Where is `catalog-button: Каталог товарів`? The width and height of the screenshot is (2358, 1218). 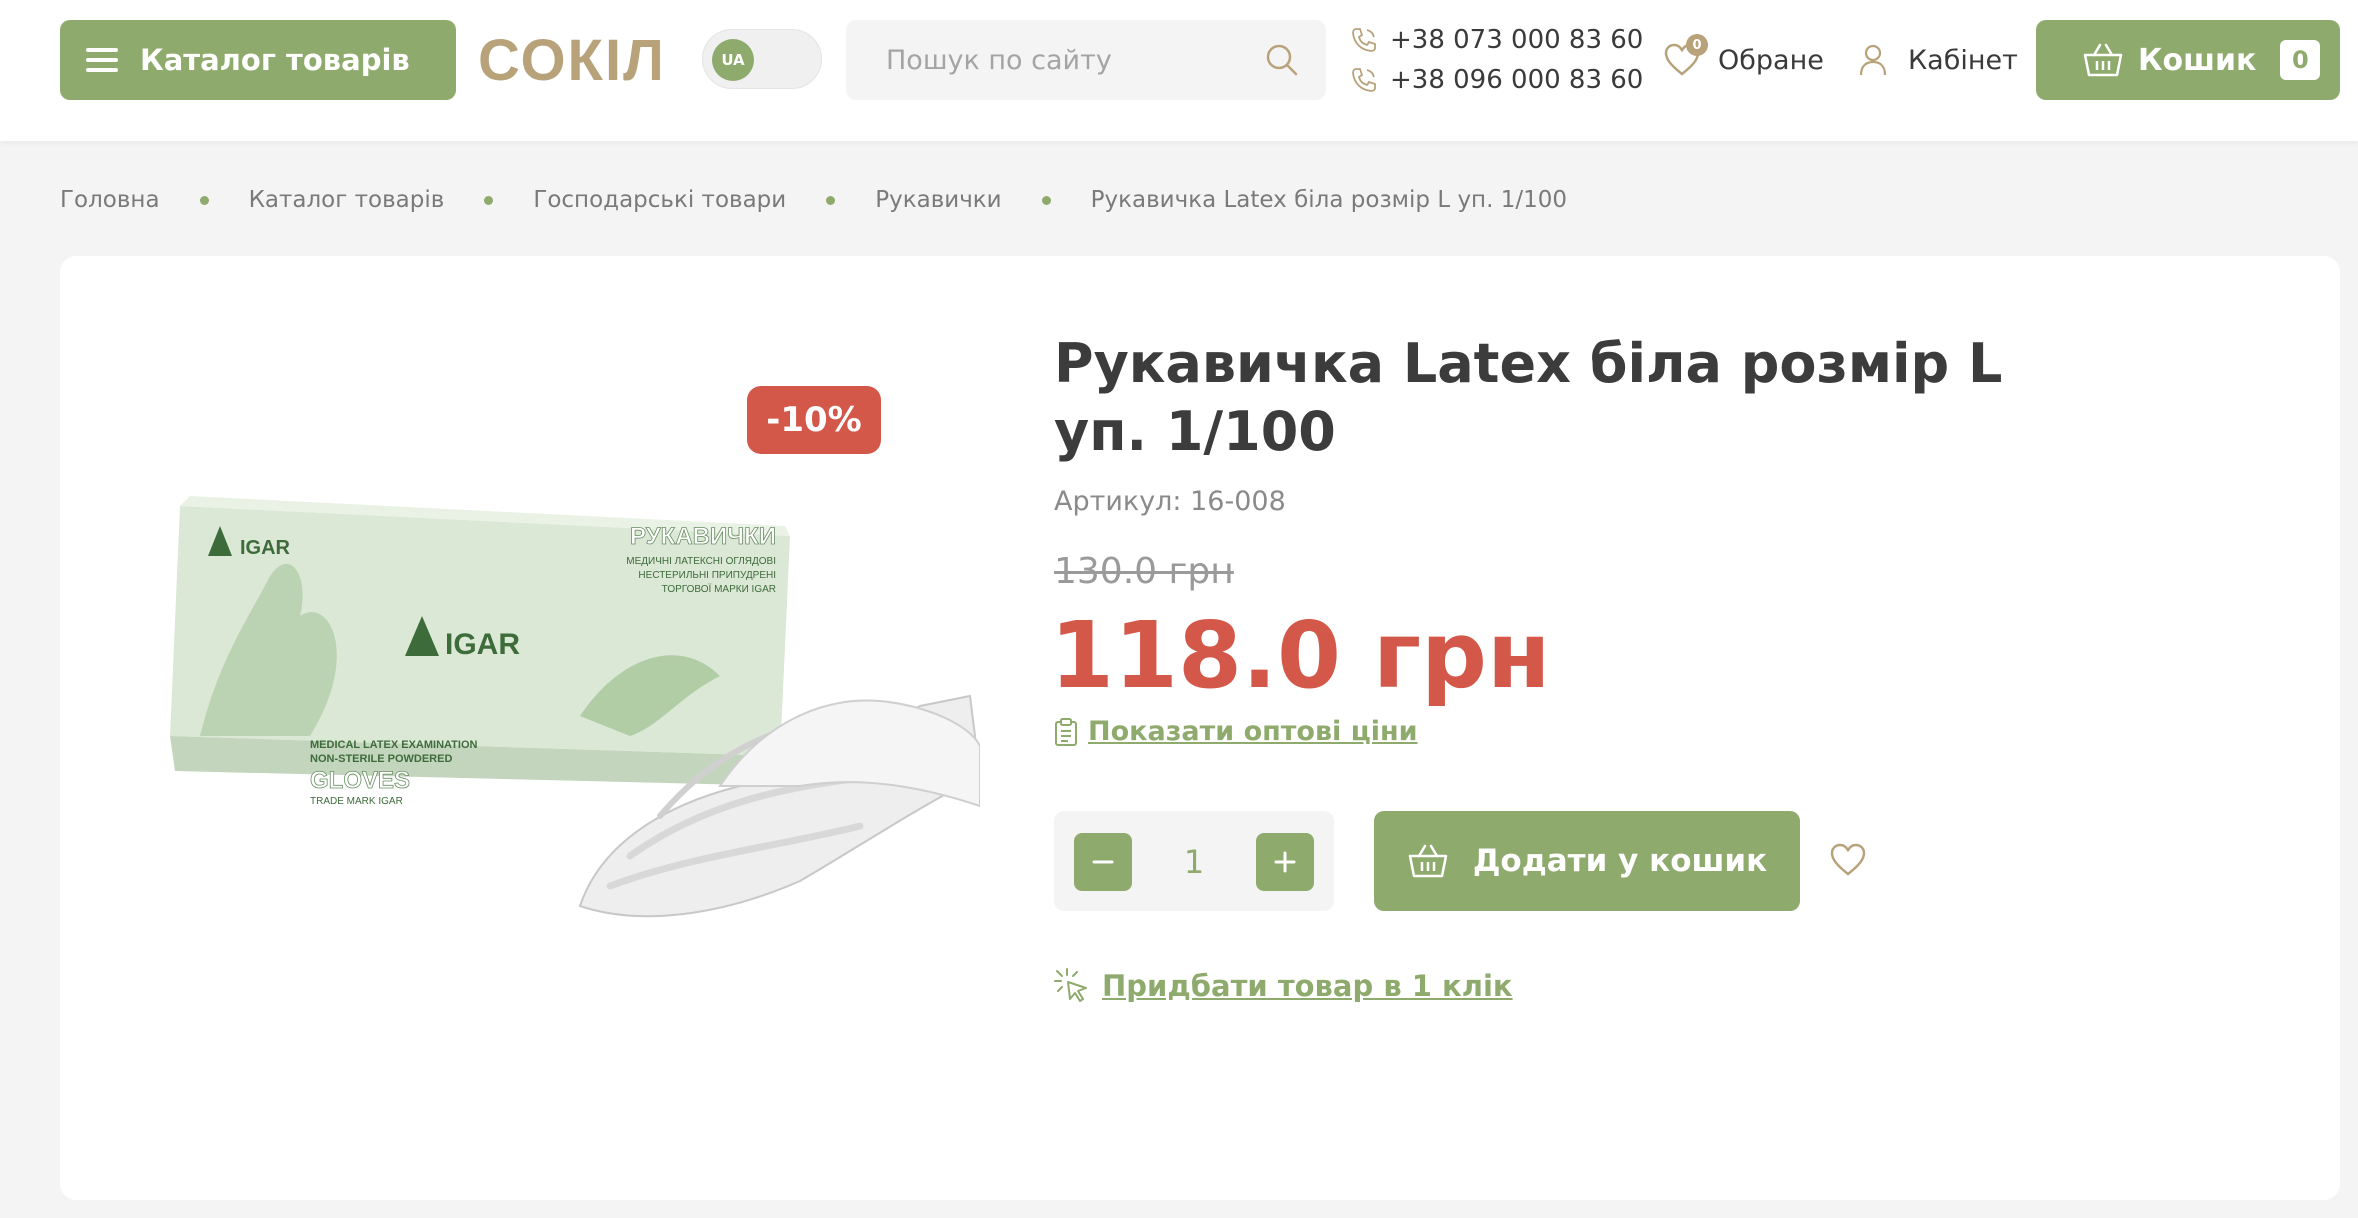 catalog-button: Каталог товарів is located at coordinates (258, 60).